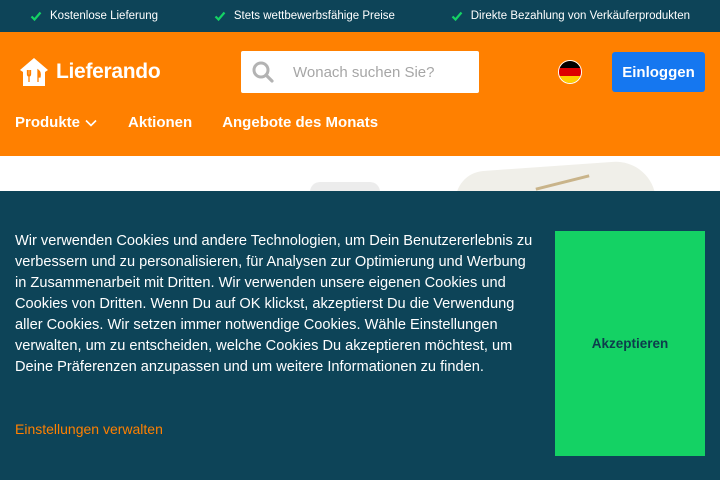  I want to click on main-nav: Produkte Aktionen Angebote des Monats, so click(211, 122).